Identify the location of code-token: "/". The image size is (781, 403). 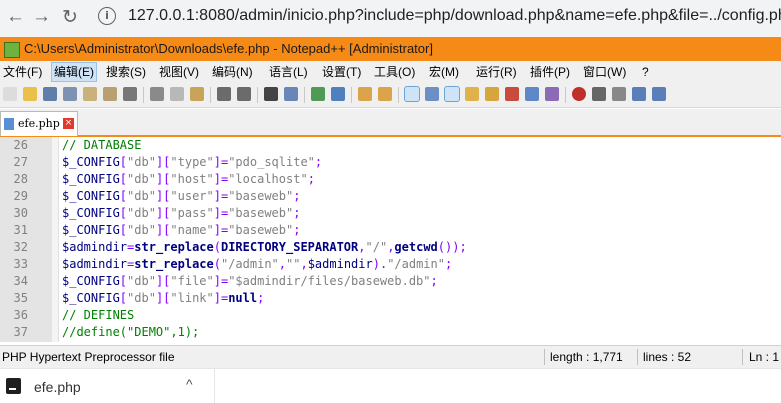
(376, 247).